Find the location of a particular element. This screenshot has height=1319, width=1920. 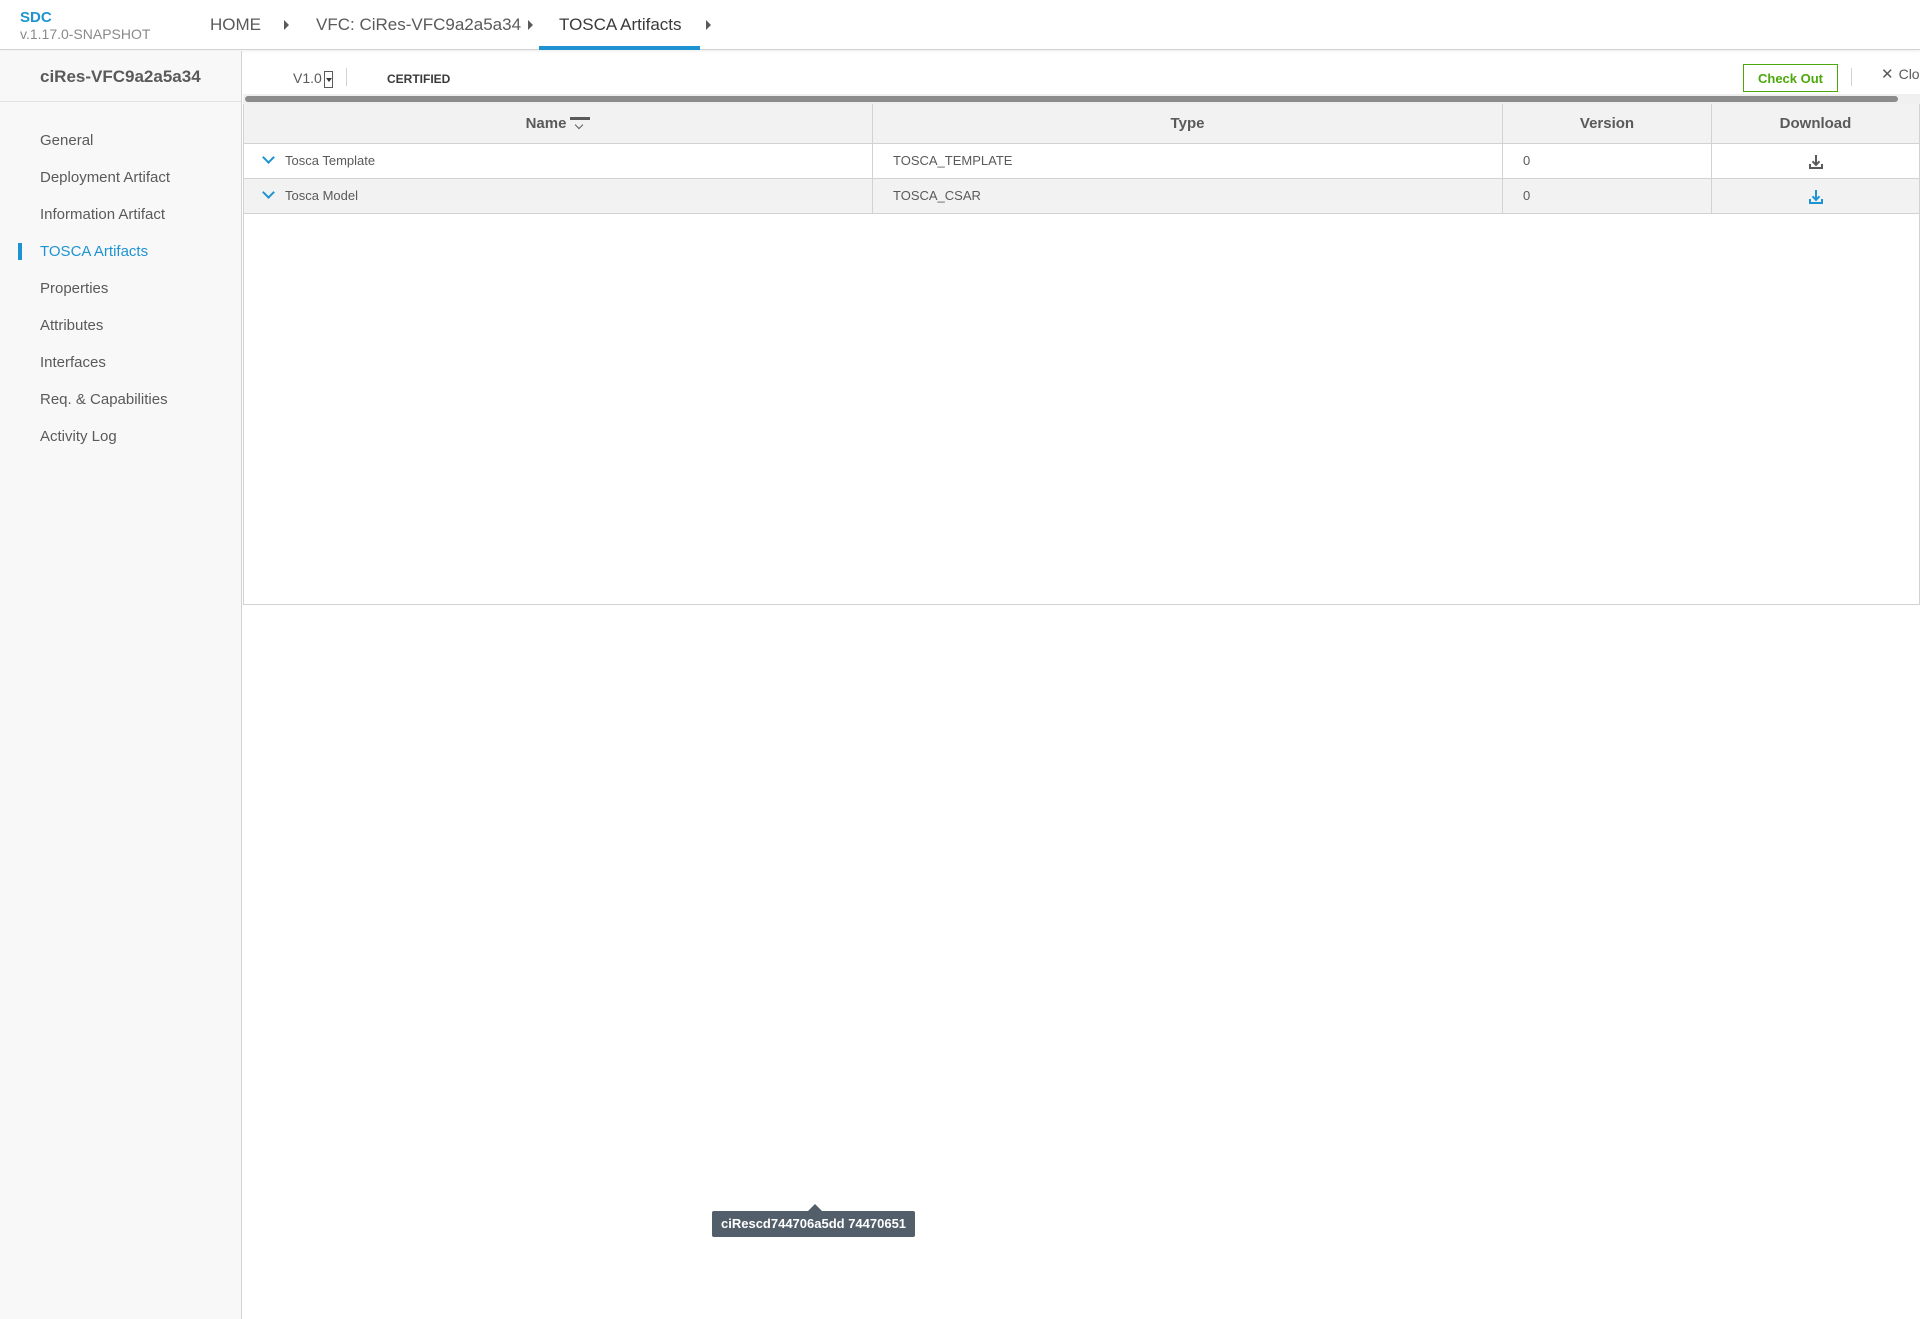

version-selector: V1.0 is located at coordinates (313, 79).